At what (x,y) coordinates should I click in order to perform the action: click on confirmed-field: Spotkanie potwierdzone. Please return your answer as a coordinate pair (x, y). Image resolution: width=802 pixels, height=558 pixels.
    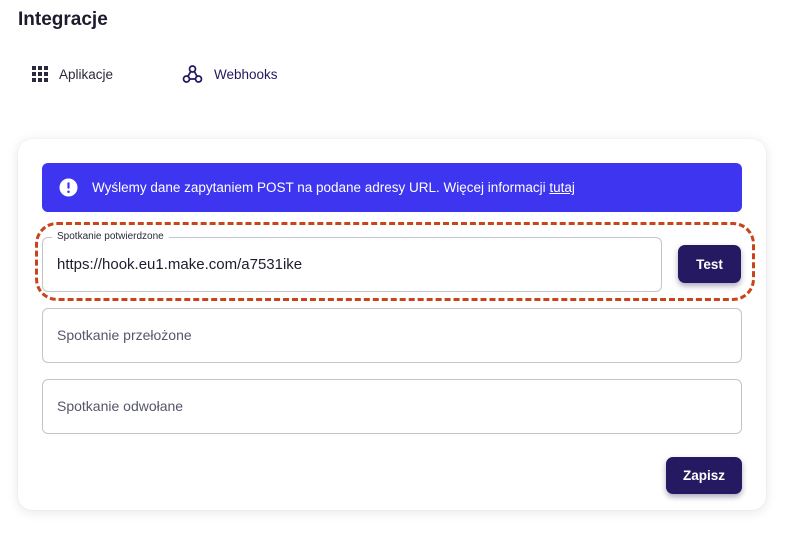
    Looking at the image, I should click on (352, 261).